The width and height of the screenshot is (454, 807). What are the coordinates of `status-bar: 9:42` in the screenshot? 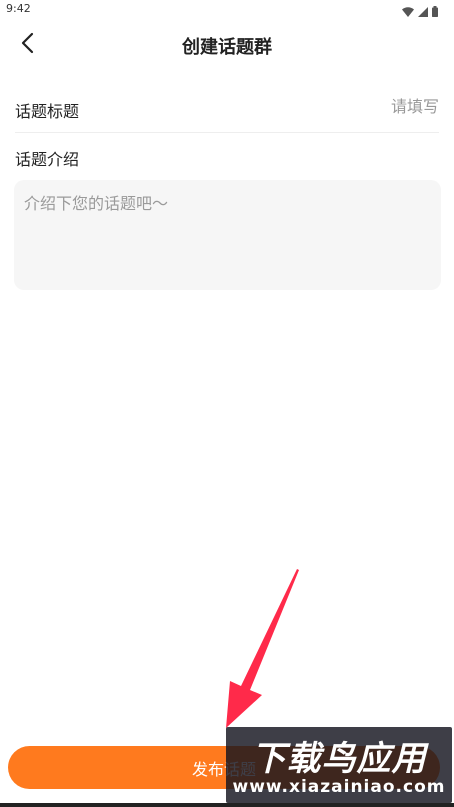 It's located at (227, 9).